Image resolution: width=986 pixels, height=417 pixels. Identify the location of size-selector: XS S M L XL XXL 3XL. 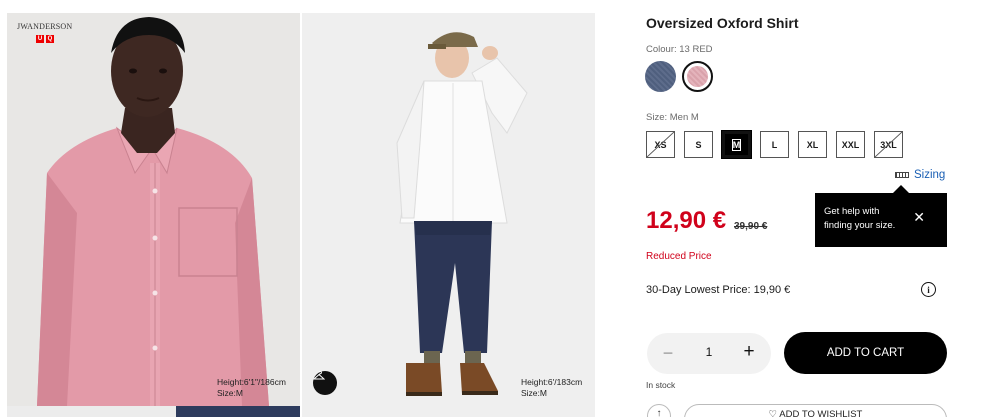
(774, 144).